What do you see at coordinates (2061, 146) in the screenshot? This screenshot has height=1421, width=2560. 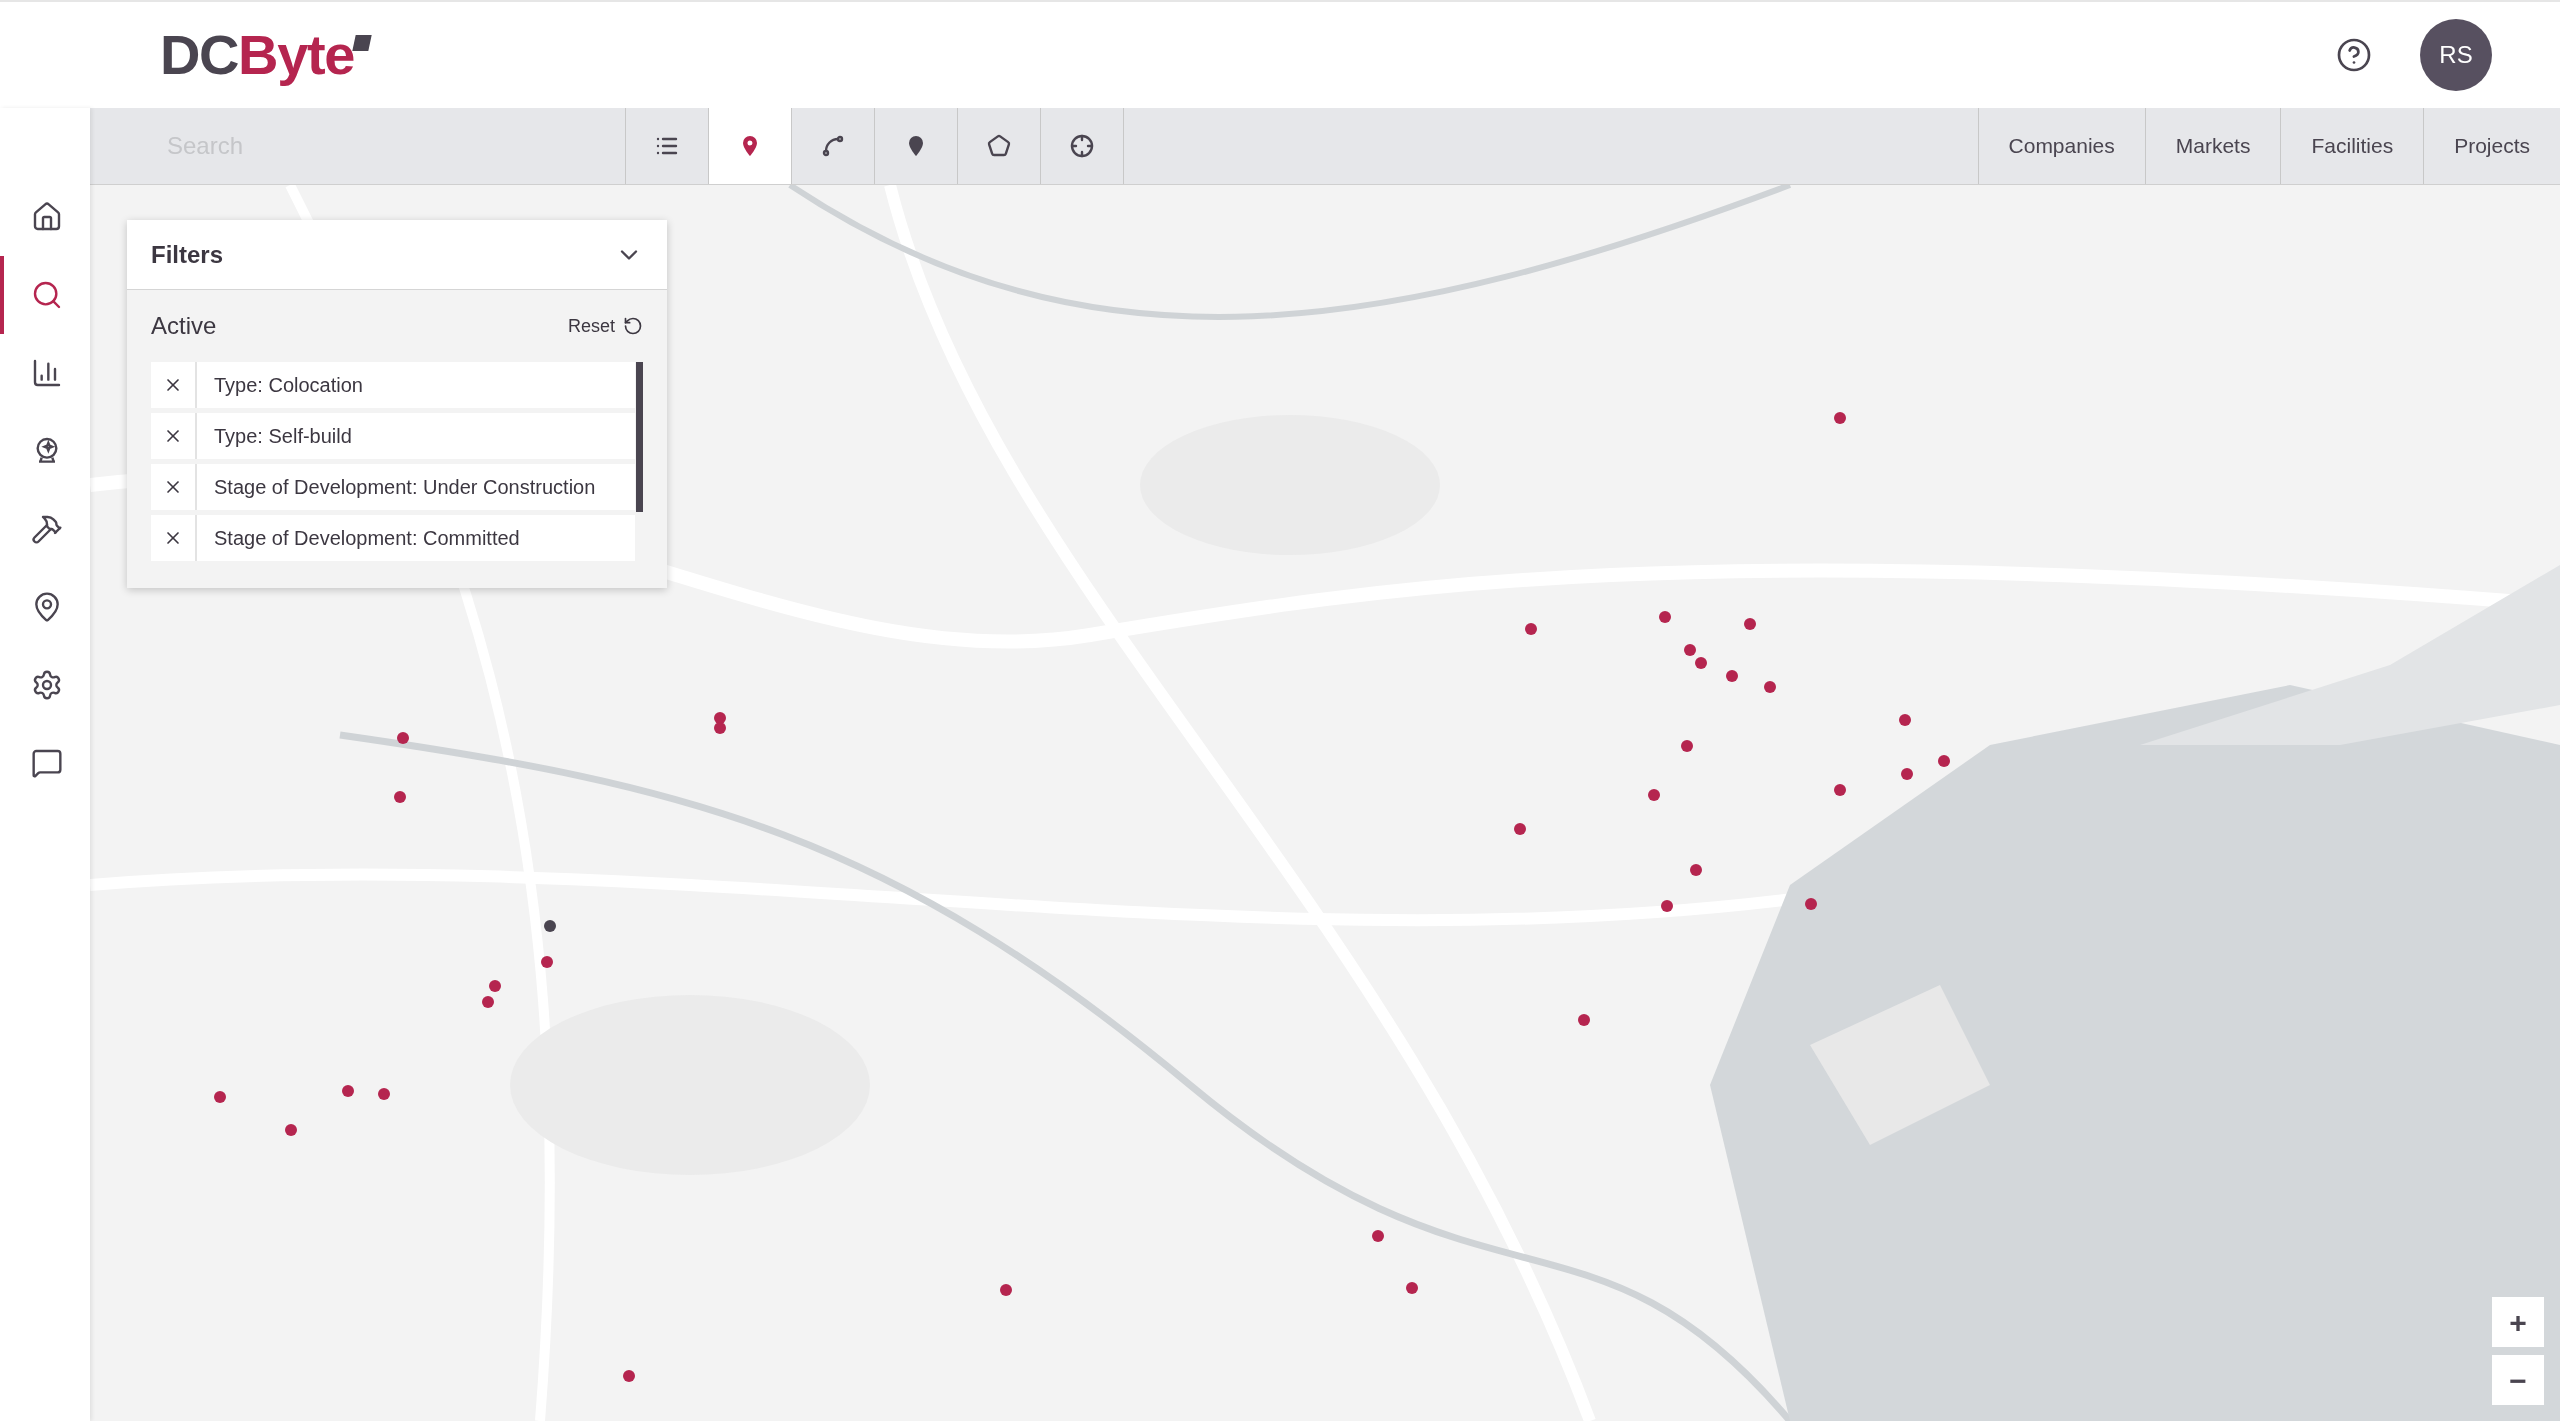 I see `nav-tab: Companies` at bounding box center [2061, 146].